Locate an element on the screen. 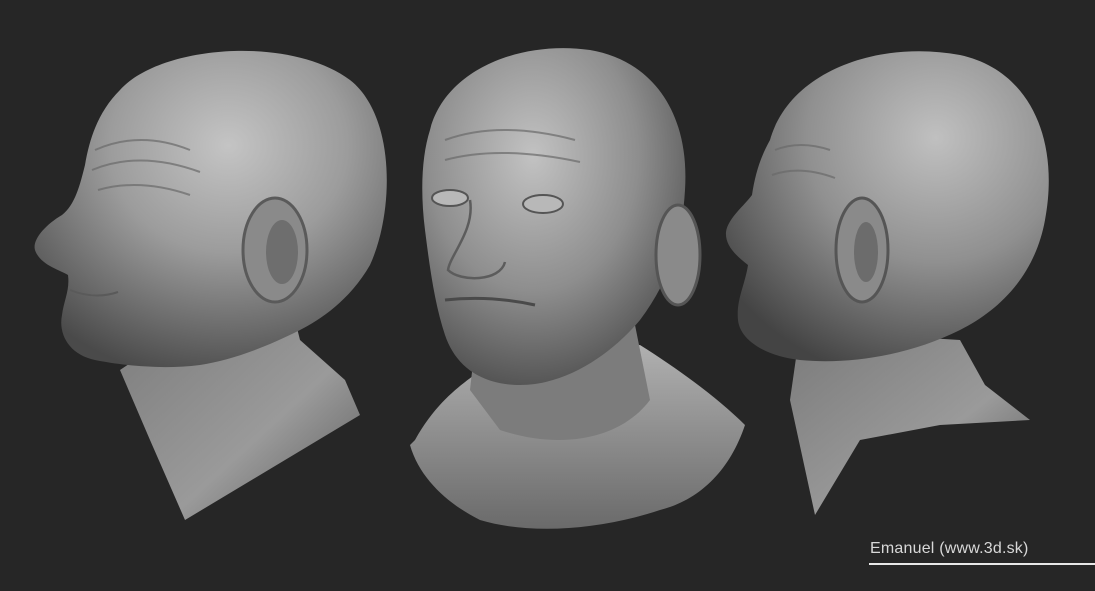 The image size is (1095, 591). credit-underline is located at coordinates (982, 564).